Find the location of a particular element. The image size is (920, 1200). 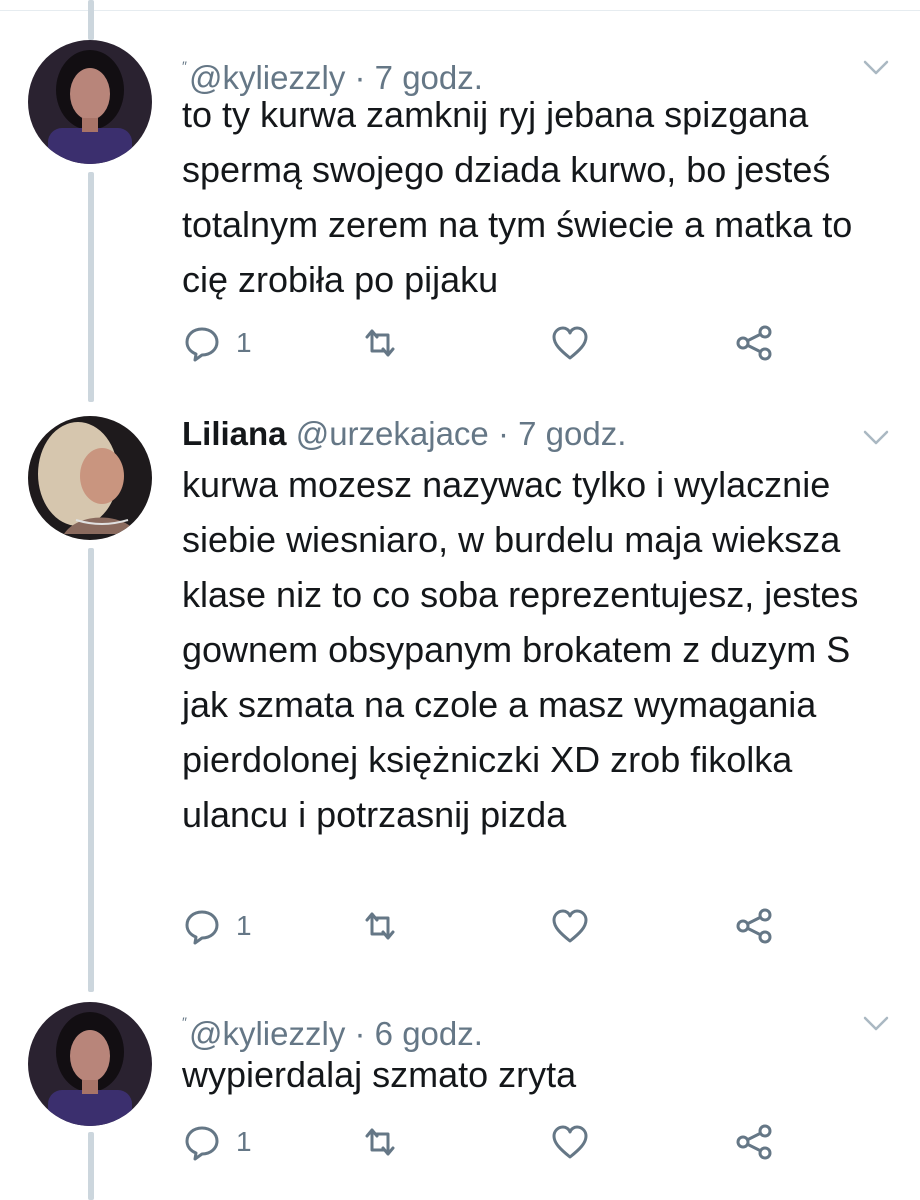

avatar-blonde-hair-icon is located at coordinates (90, 478).